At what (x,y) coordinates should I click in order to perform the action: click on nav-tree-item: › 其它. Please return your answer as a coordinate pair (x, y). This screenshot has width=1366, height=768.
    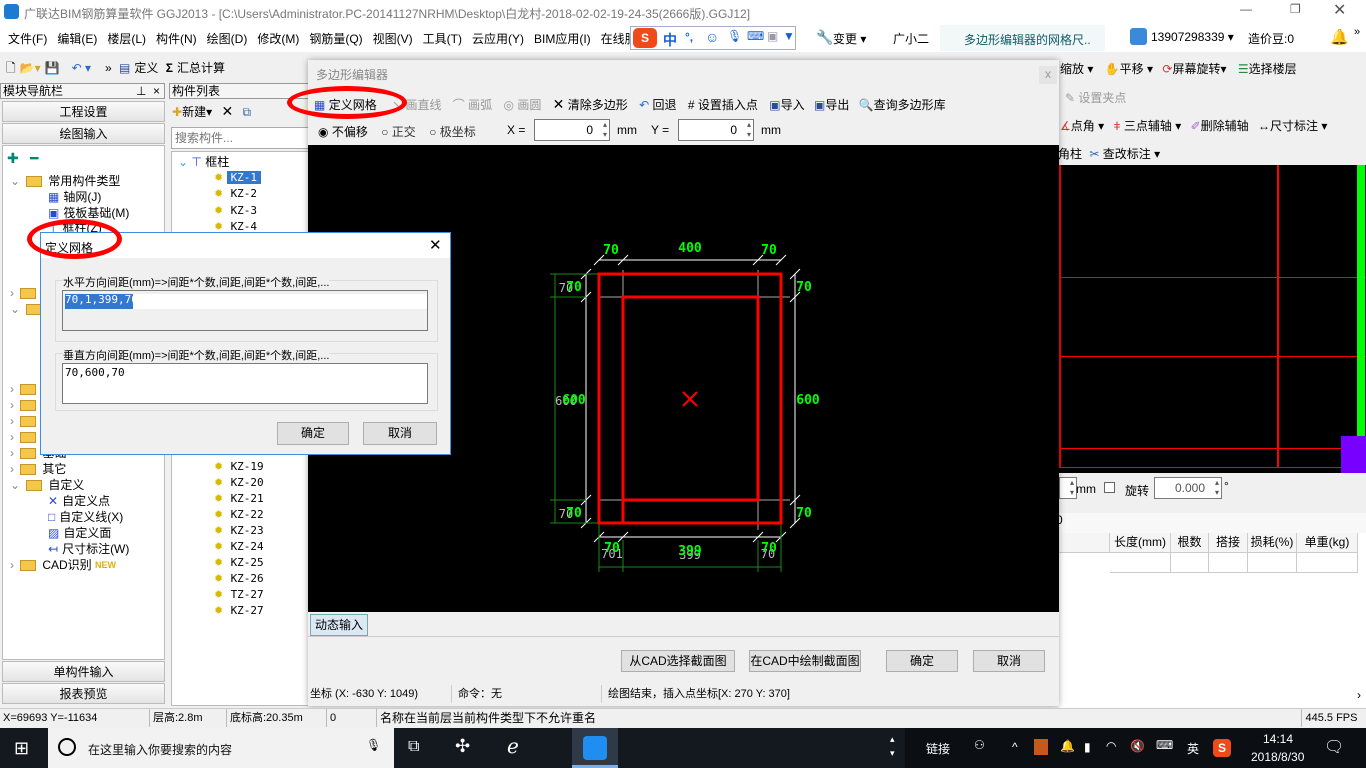
    Looking at the image, I should click on (38, 469).